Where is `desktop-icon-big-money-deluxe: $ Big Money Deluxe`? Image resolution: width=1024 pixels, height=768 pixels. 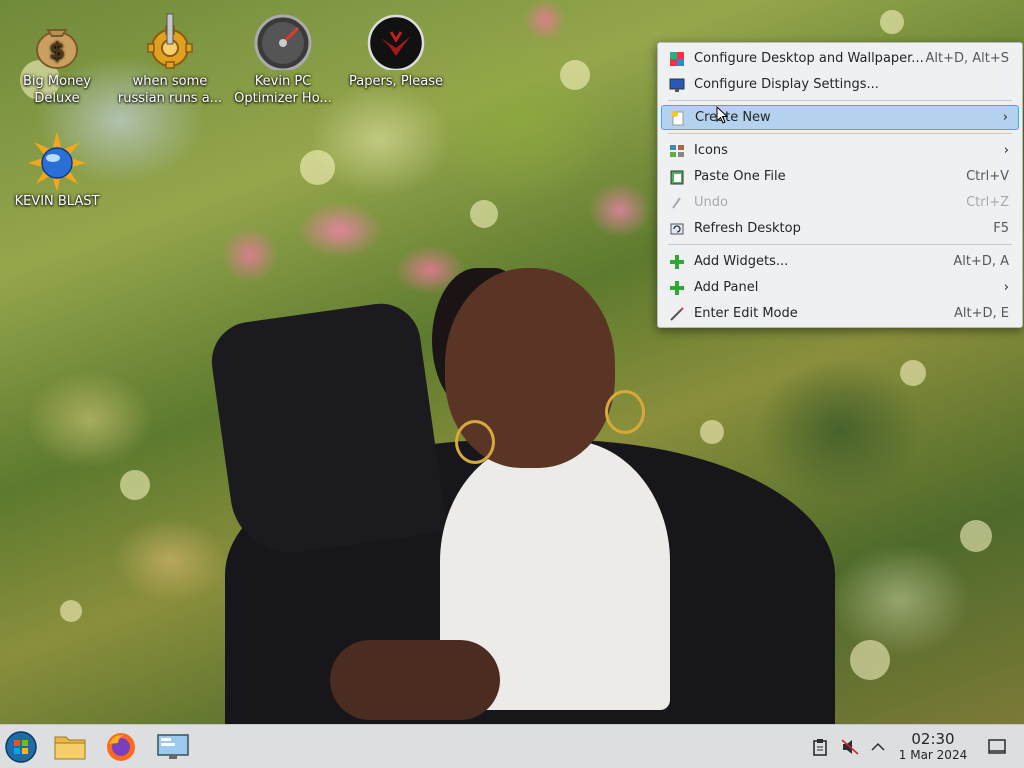 desktop-icon-big-money-deluxe: $ Big Money Deluxe is located at coordinates (57, 55).